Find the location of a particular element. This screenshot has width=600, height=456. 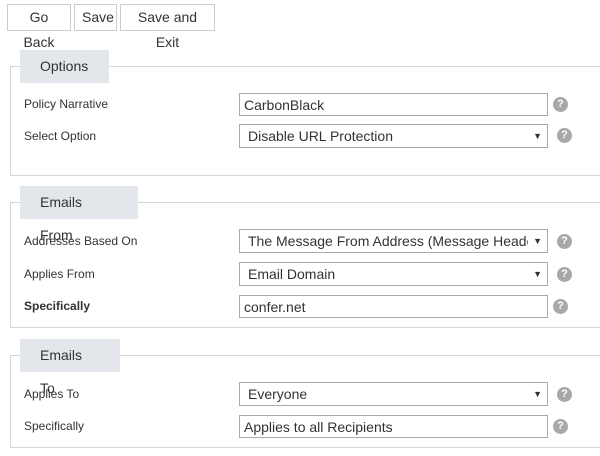

to-specifically-help-icon: ? is located at coordinates (560, 426).